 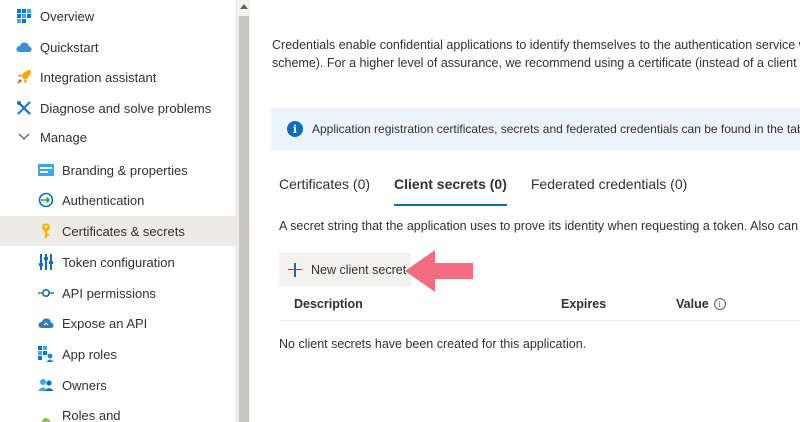 I want to click on info-circle-icon: i, so click(x=719, y=304).